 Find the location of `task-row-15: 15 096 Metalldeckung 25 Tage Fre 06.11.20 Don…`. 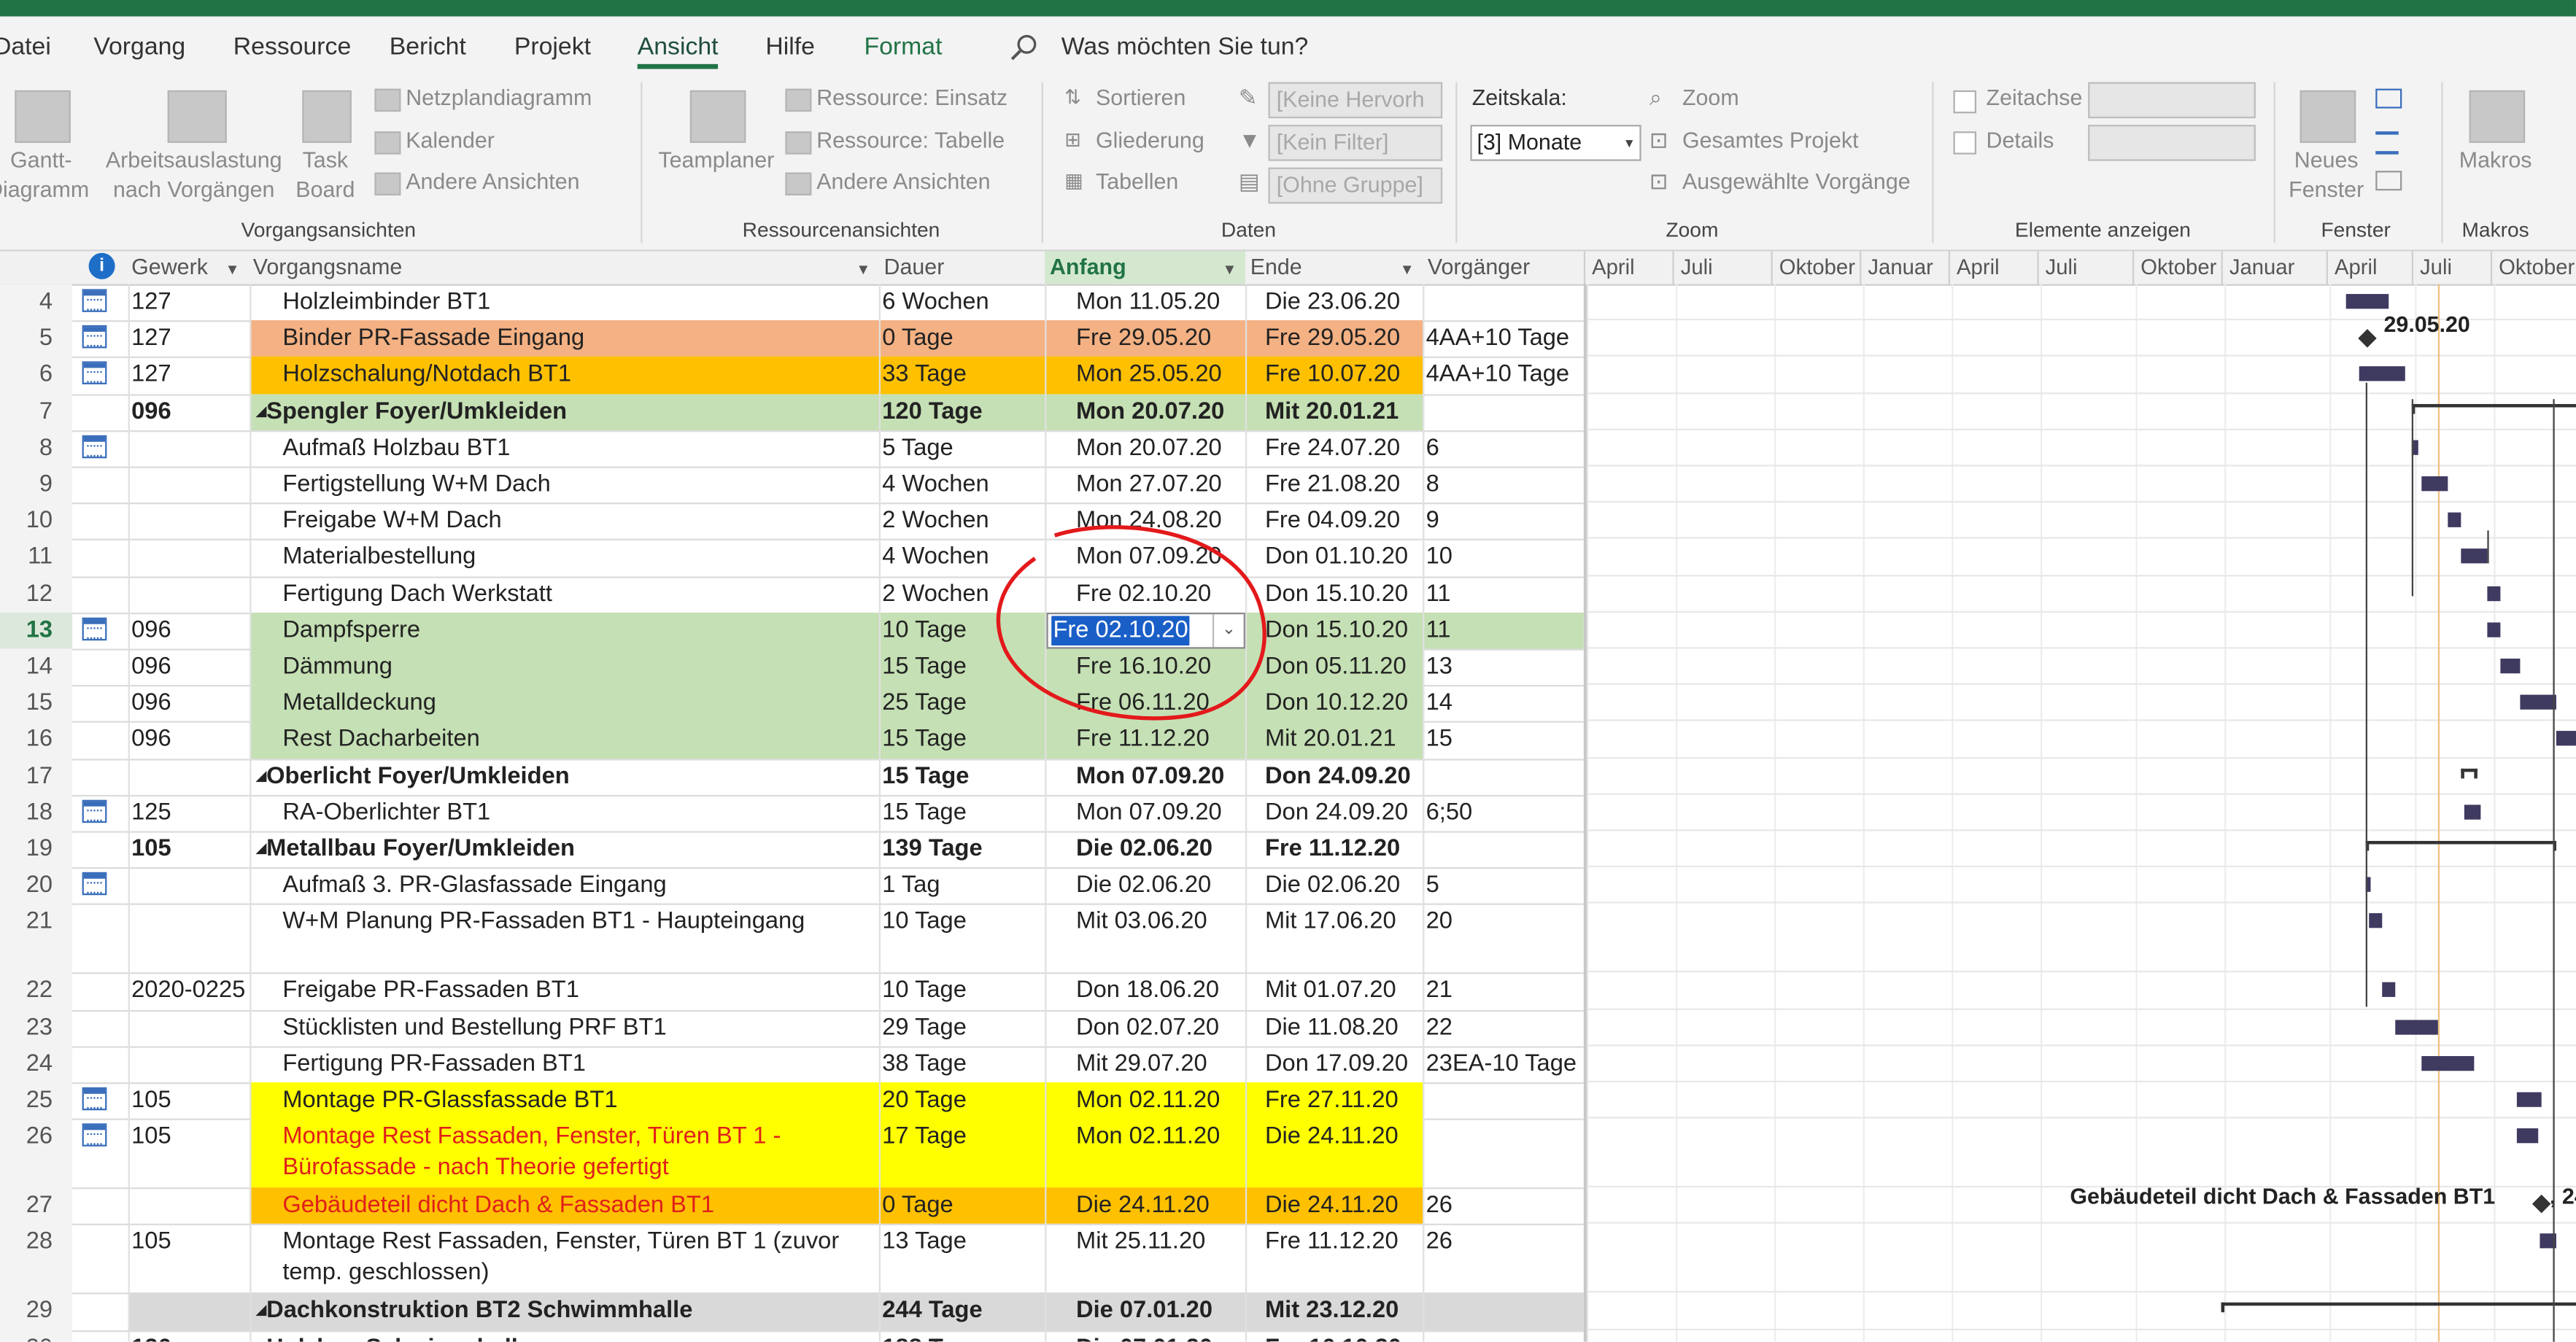

task-row-15: 15 096 Metalldeckung 25 Tage Fre 06.11.20 Don… is located at coordinates (792, 704).